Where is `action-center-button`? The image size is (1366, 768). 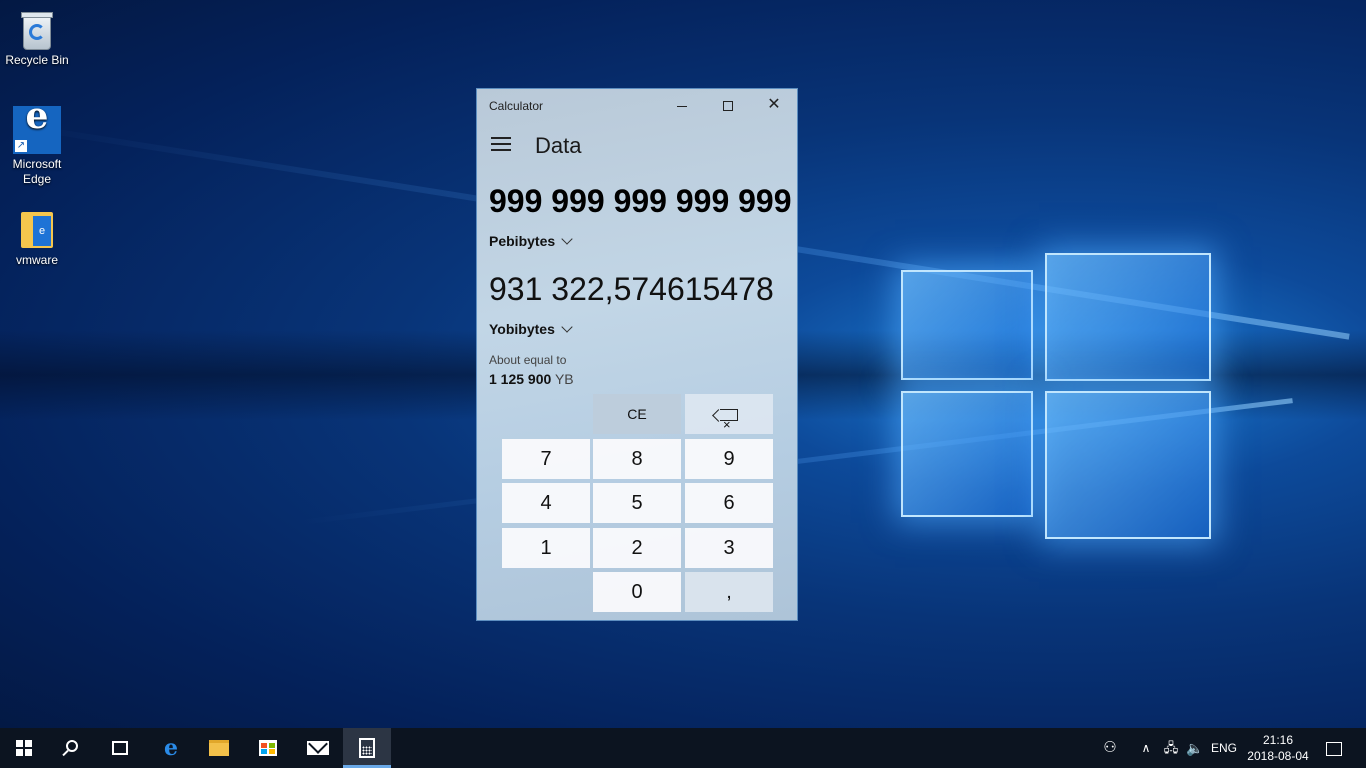
action-center-button is located at coordinates (1334, 748).